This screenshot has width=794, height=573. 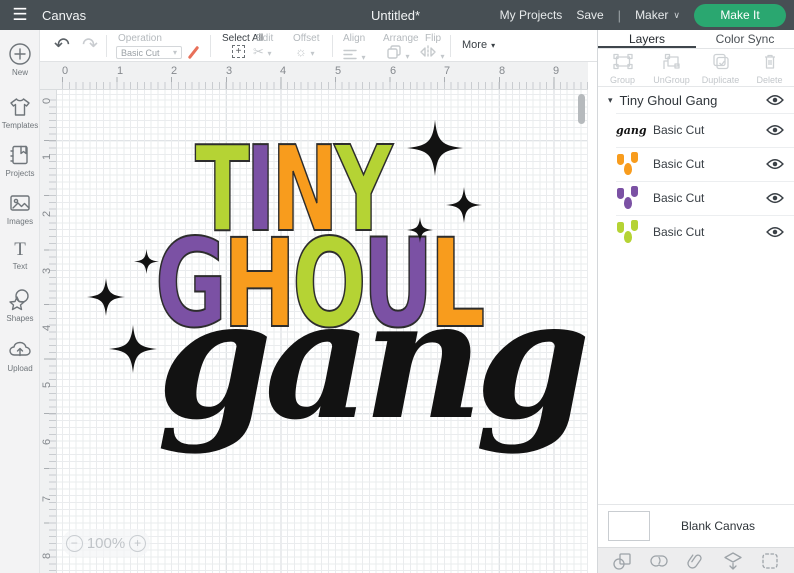 What do you see at coordinates (238, 51) in the screenshot?
I see `select-all-icon: +` at bounding box center [238, 51].